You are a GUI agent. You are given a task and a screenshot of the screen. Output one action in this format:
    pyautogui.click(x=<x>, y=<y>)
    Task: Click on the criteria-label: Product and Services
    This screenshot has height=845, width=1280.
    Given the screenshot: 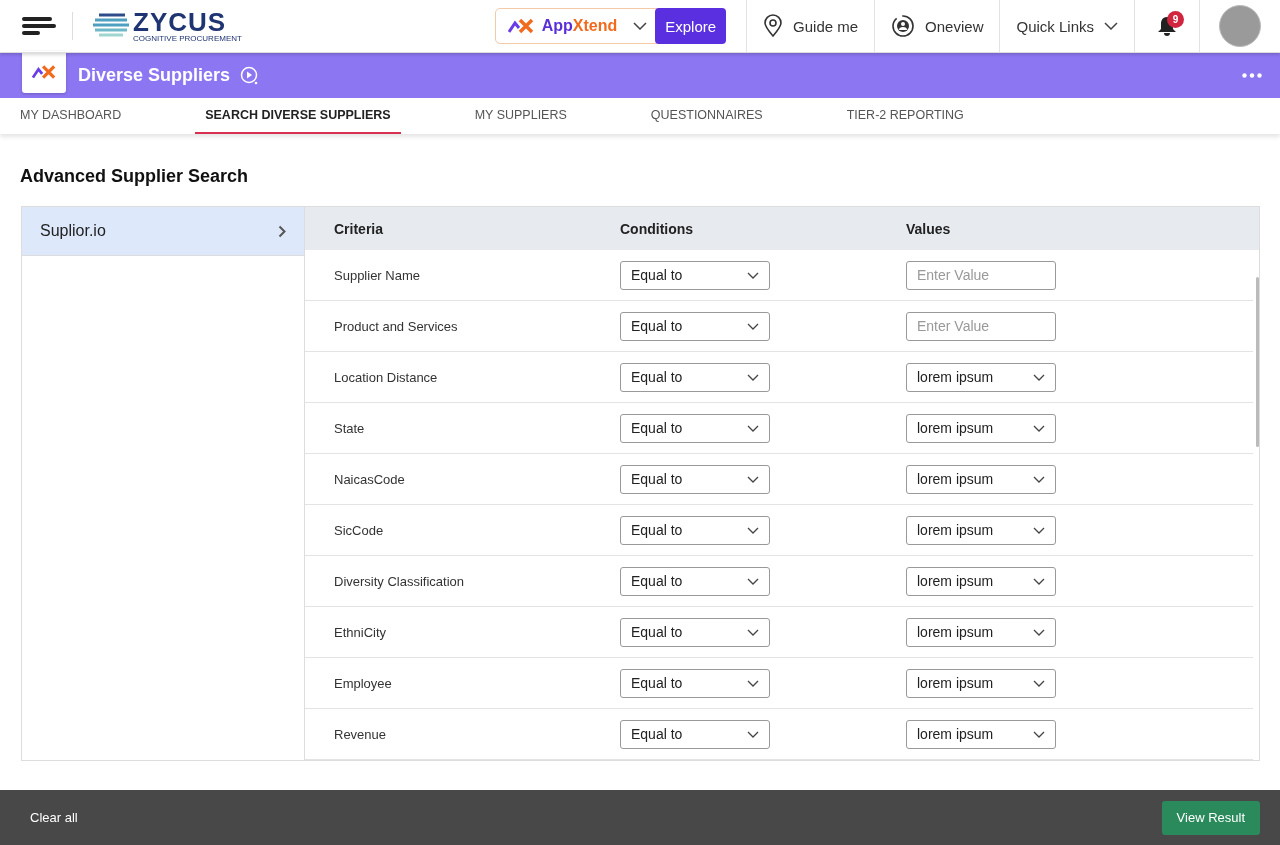 What is the action you would take?
    pyautogui.click(x=396, y=326)
    